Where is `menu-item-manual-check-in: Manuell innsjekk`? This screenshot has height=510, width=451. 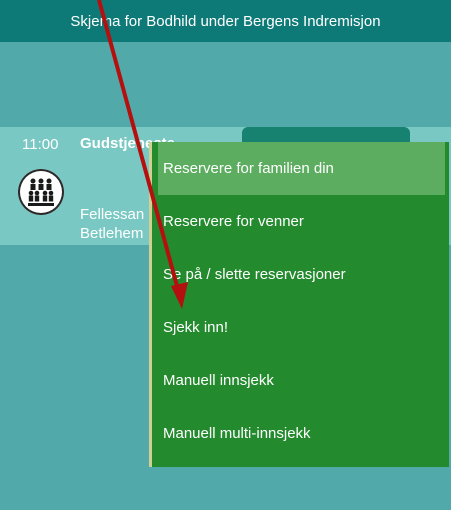
menu-item-manual-check-in: Manuell innsjekk is located at coordinates (300, 380).